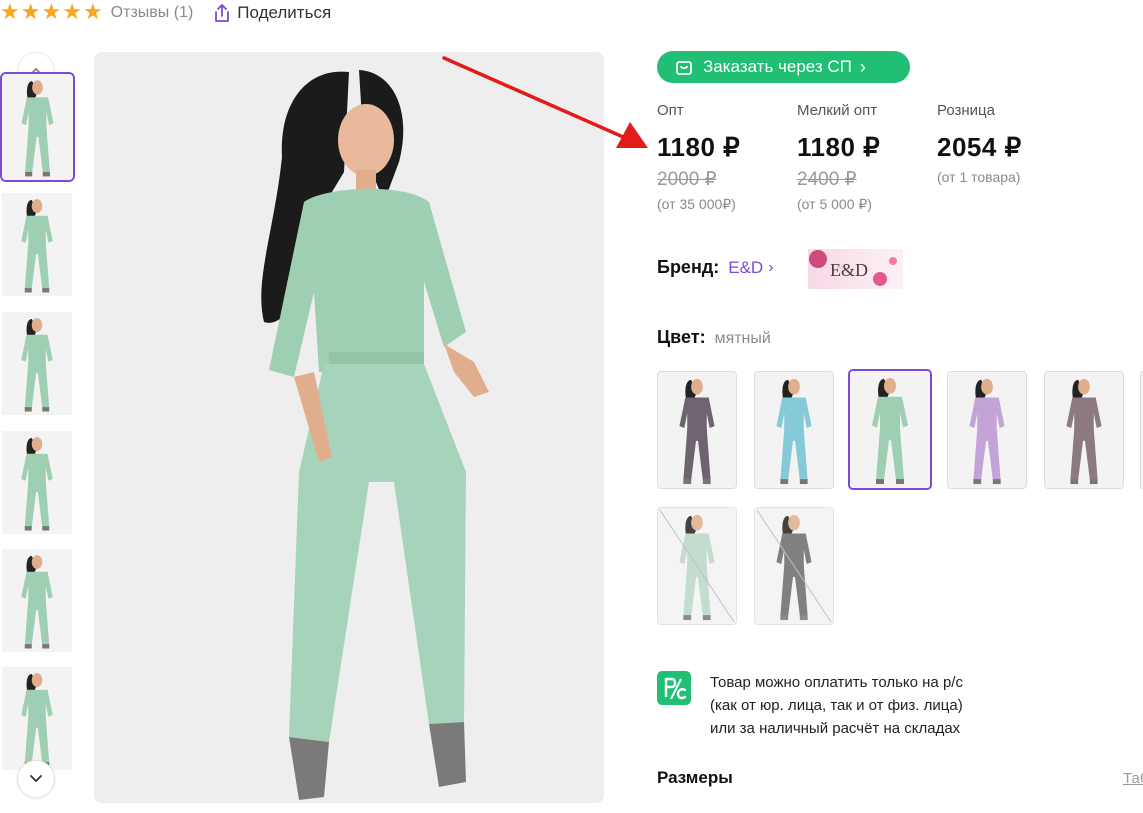 Image resolution: width=1143 pixels, height=813 pixels. Describe the element at coordinates (688, 267) in the screenshot. I see `brand-label: Бренд:` at that location.